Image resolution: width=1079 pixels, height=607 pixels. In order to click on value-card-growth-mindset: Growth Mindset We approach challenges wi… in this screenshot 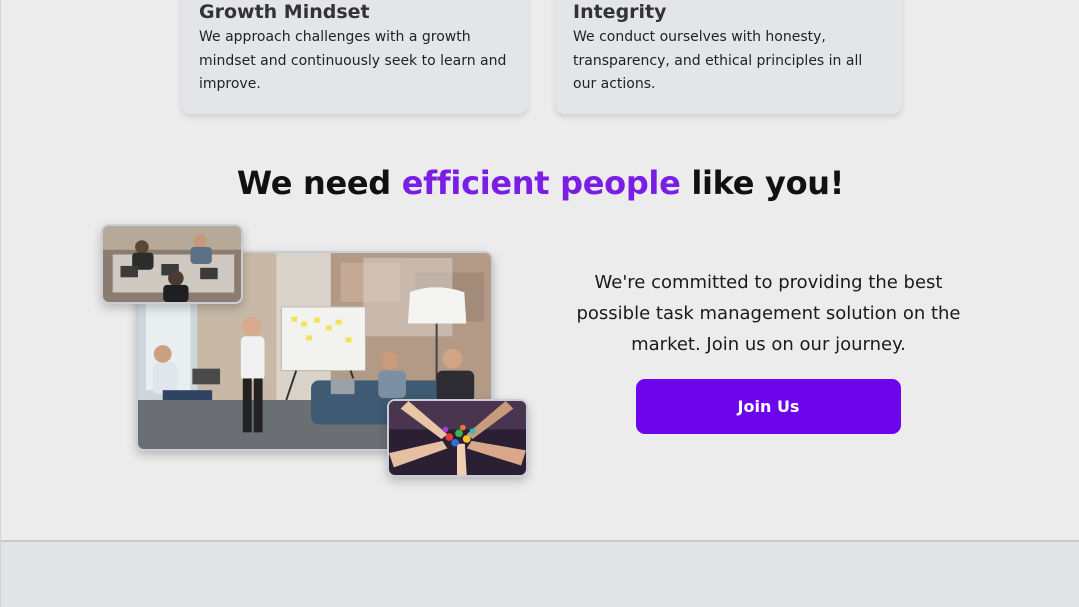, I will do `click(354, 57)`.